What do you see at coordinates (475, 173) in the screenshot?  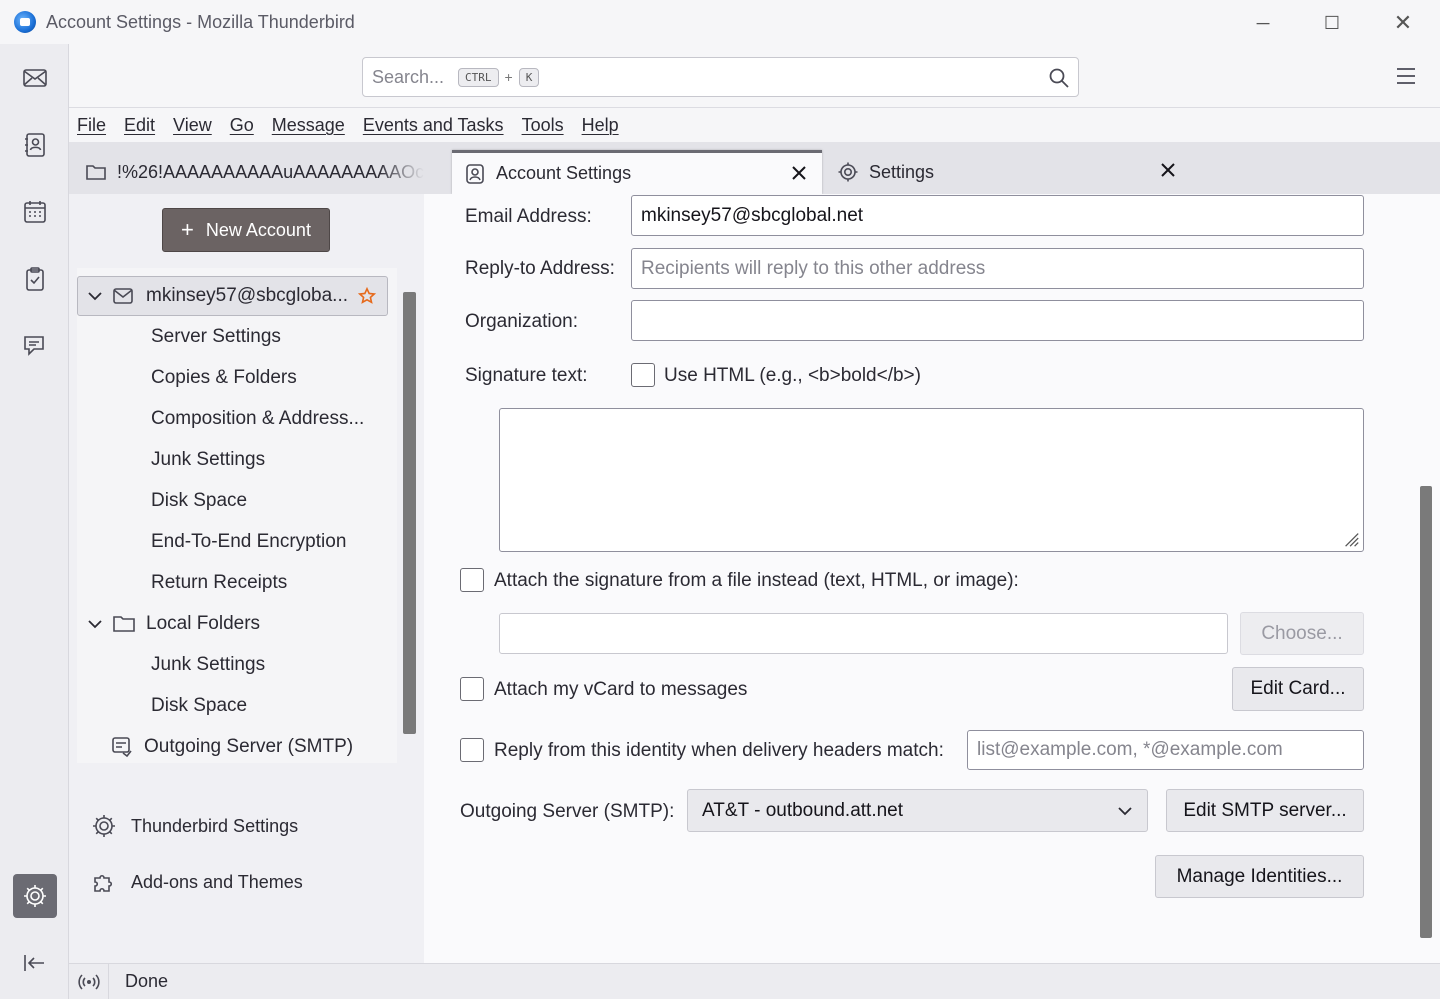 I see `account-icon` at bounding box center [475, 173].